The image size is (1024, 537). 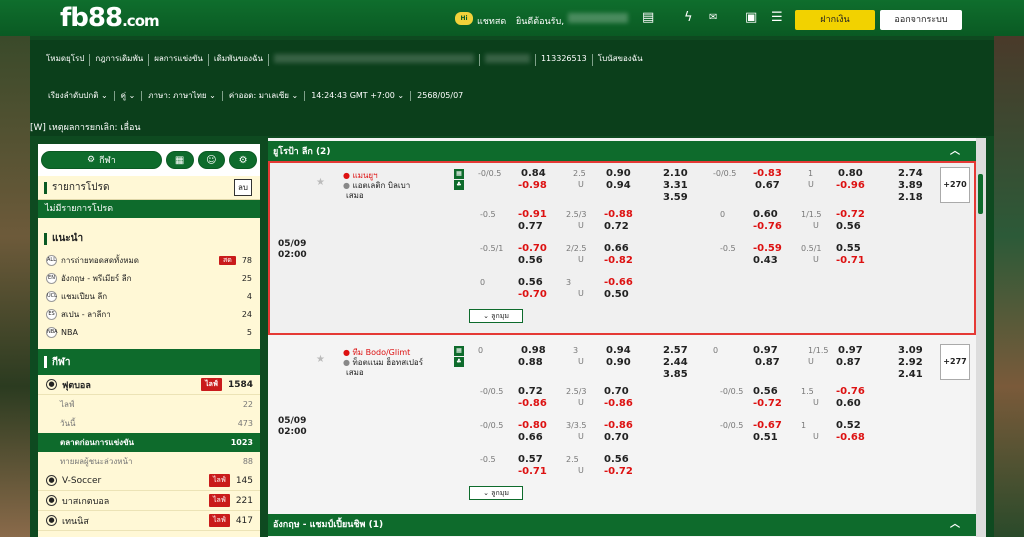 What do you see at coordinates (129, 96) in the screenshot?
I see `pair-select: คู่ ⌄` at bounding box center [129, 96].